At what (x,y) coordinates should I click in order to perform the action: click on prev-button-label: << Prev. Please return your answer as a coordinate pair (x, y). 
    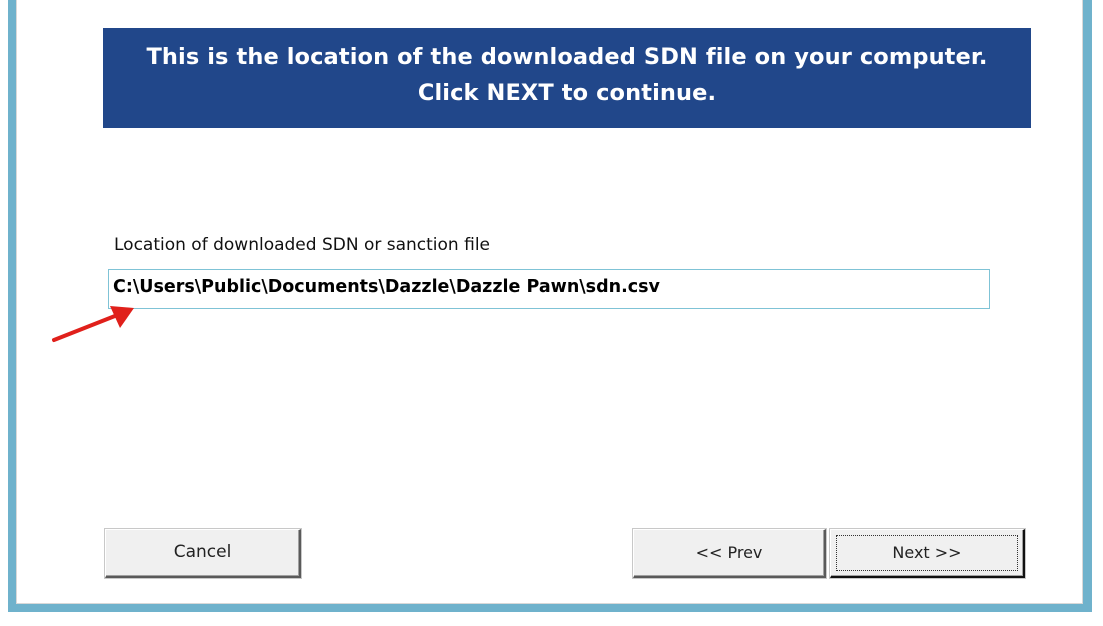
    Looking at the image, I should click on (729, 552).